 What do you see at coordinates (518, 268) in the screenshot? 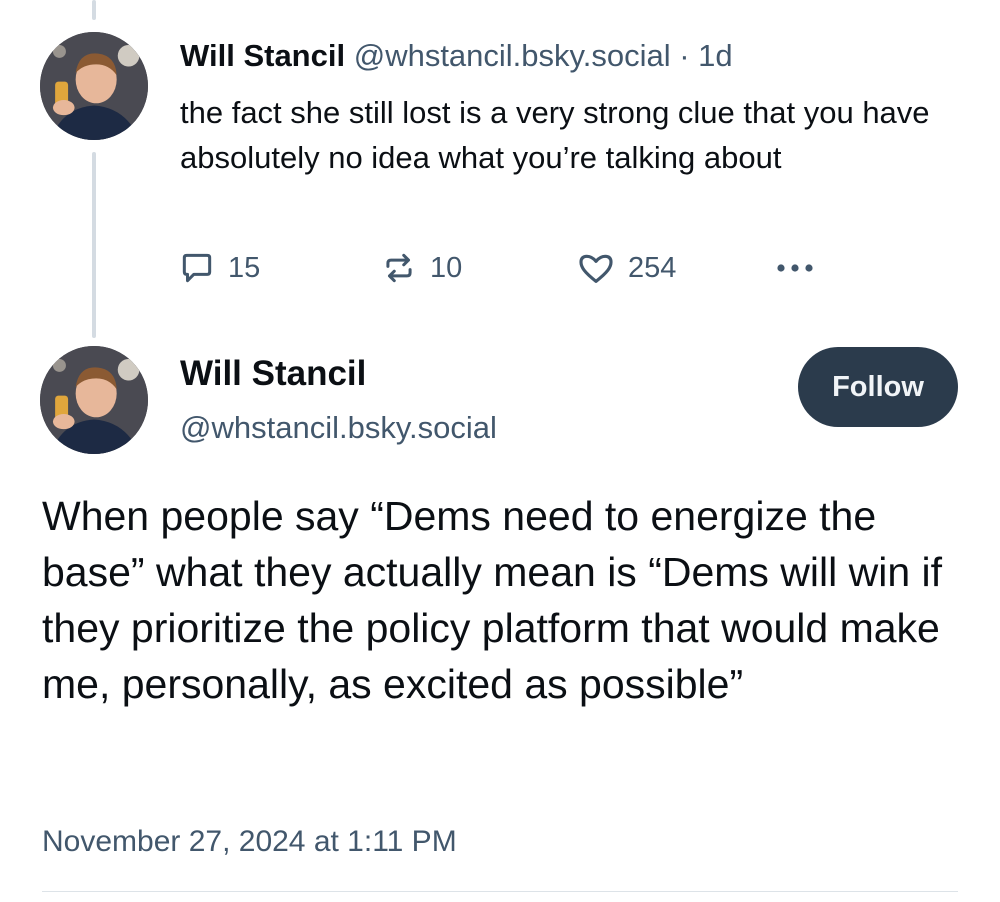
I see `reply-action-bar: 15 10 254` at bounding box center [518, 268].